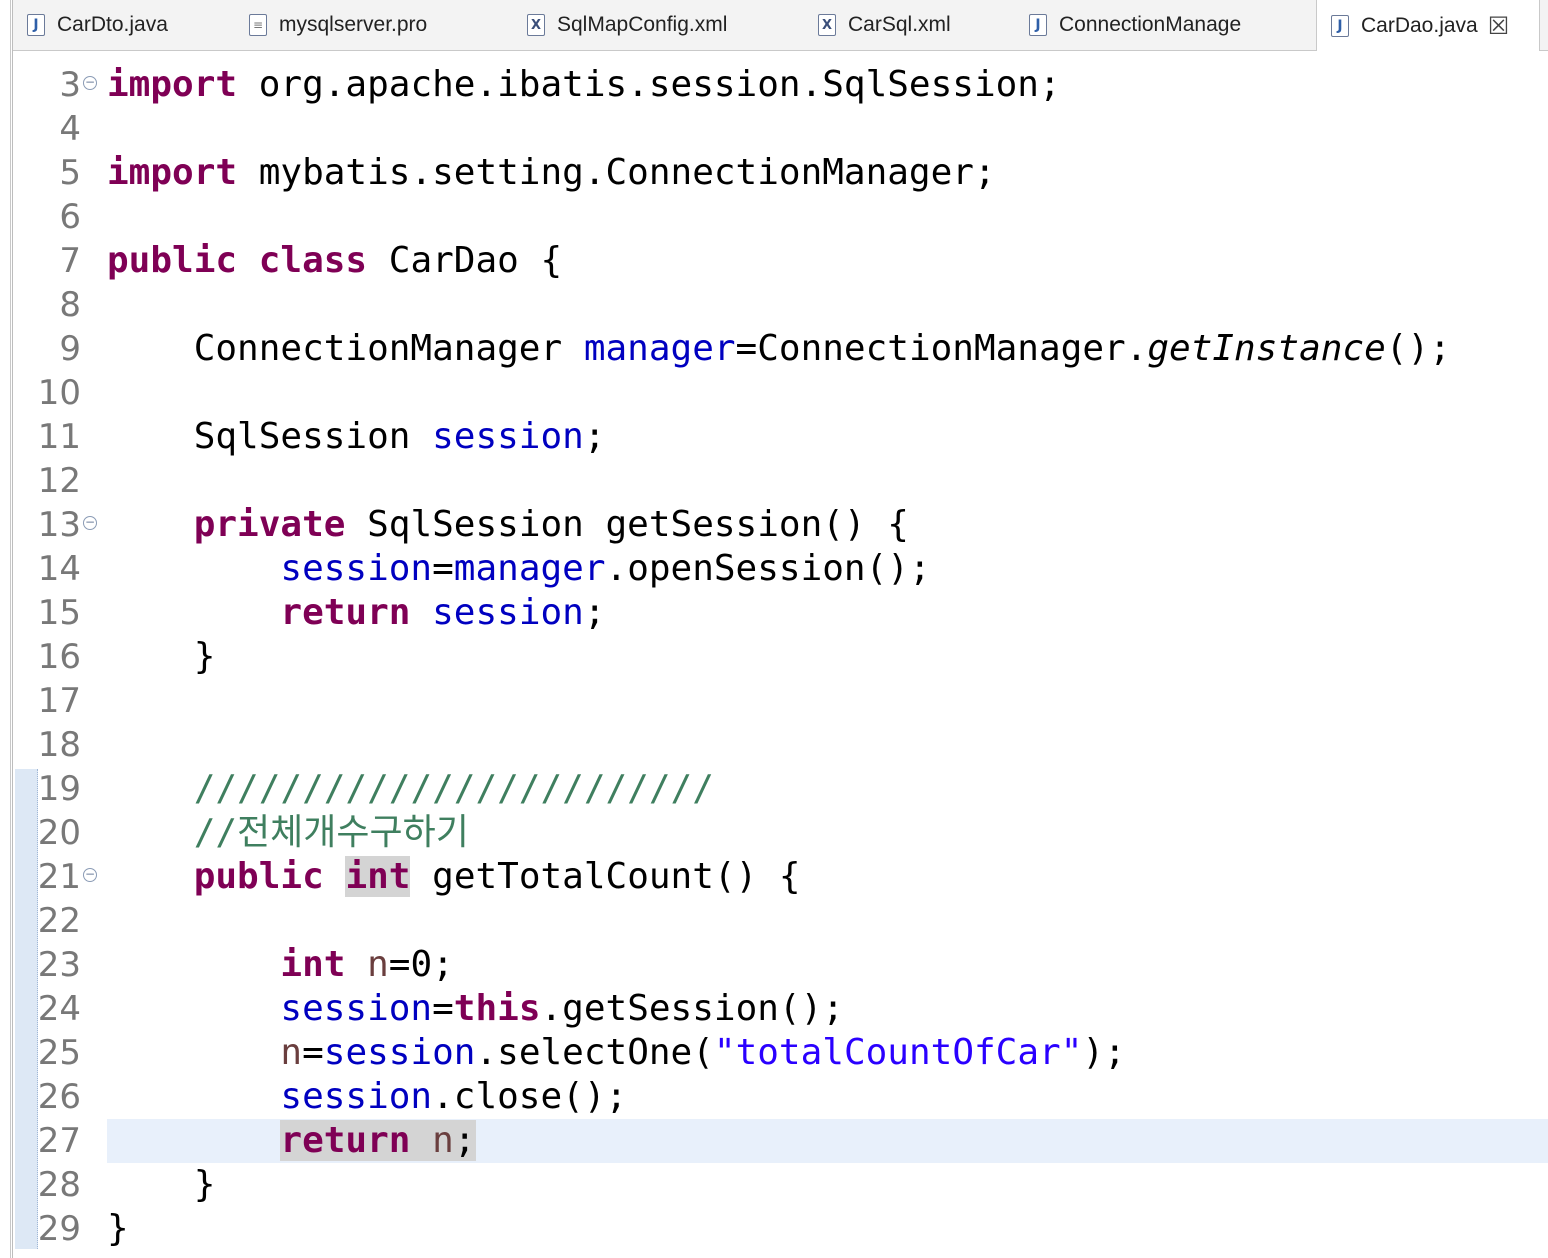 The height and width of the screenshot is (1258, 1548). What do you see at coordinates (780, 393) in the screenshot?
I see `code-line: 10` at bounding box center [780, 393].